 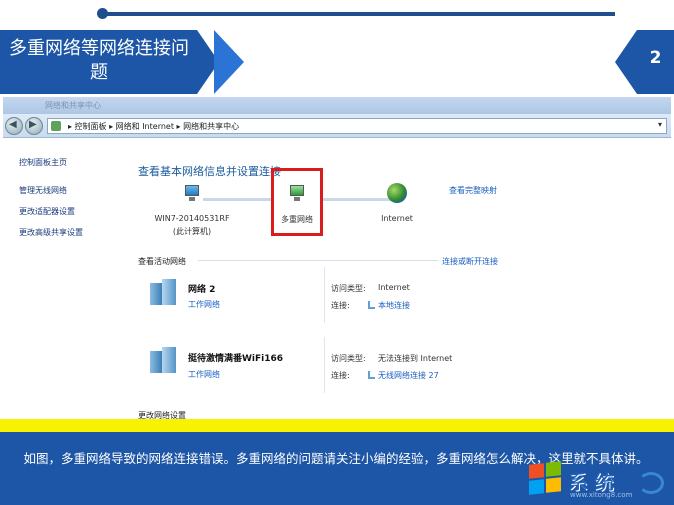 I want to click on page-title: 查看基本网络信息并设置连接, so click(x=209, y=171).